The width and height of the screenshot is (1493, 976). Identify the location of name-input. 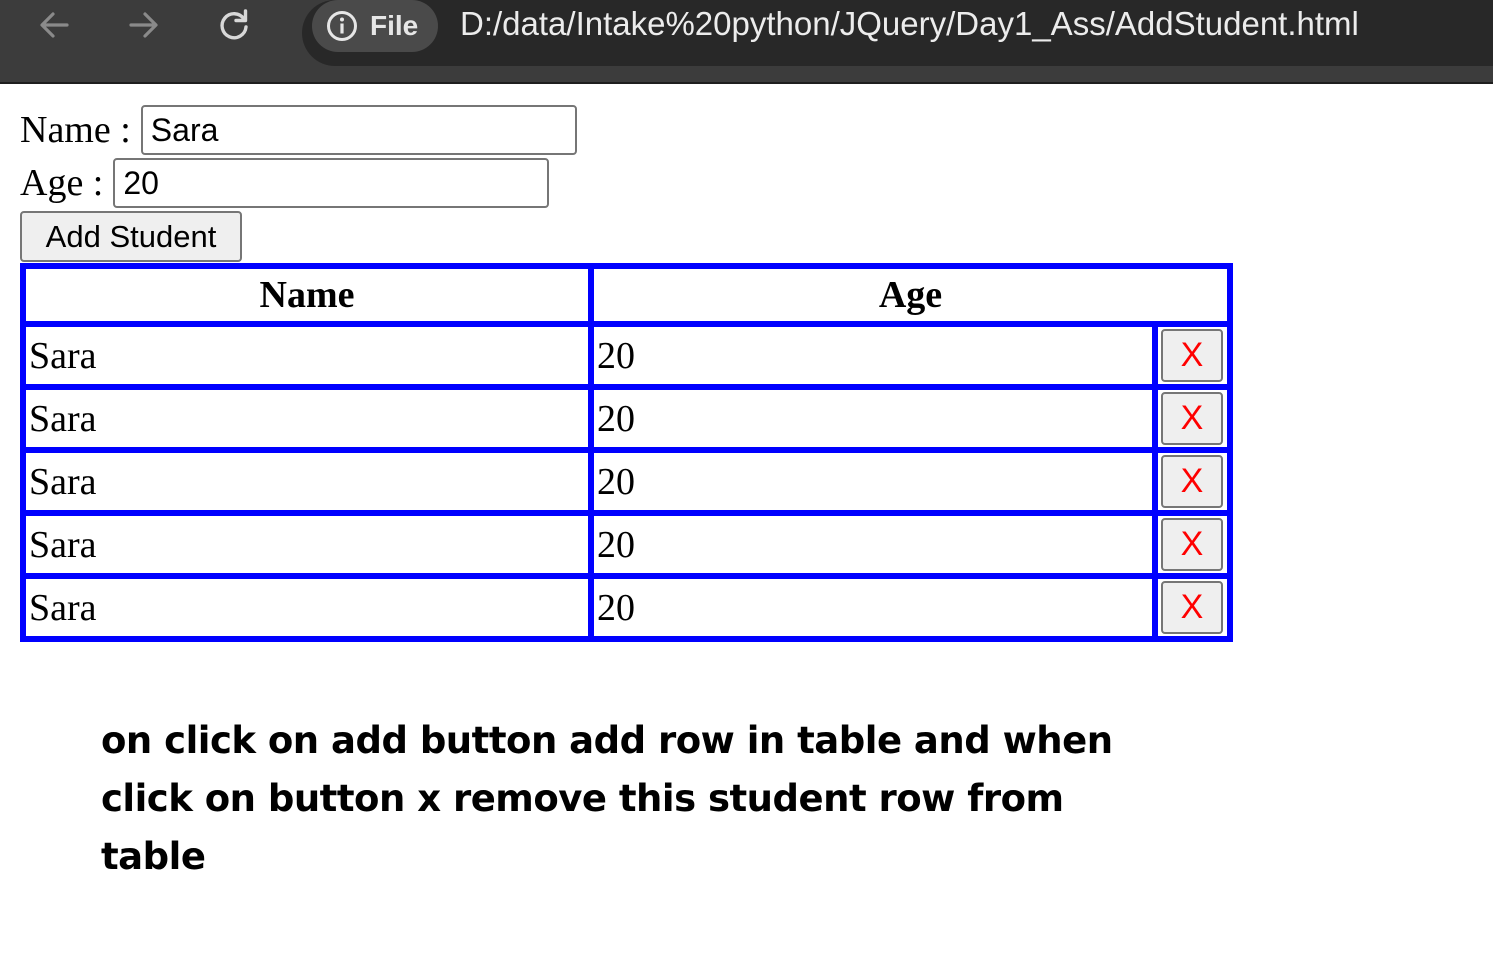
(358, 130).